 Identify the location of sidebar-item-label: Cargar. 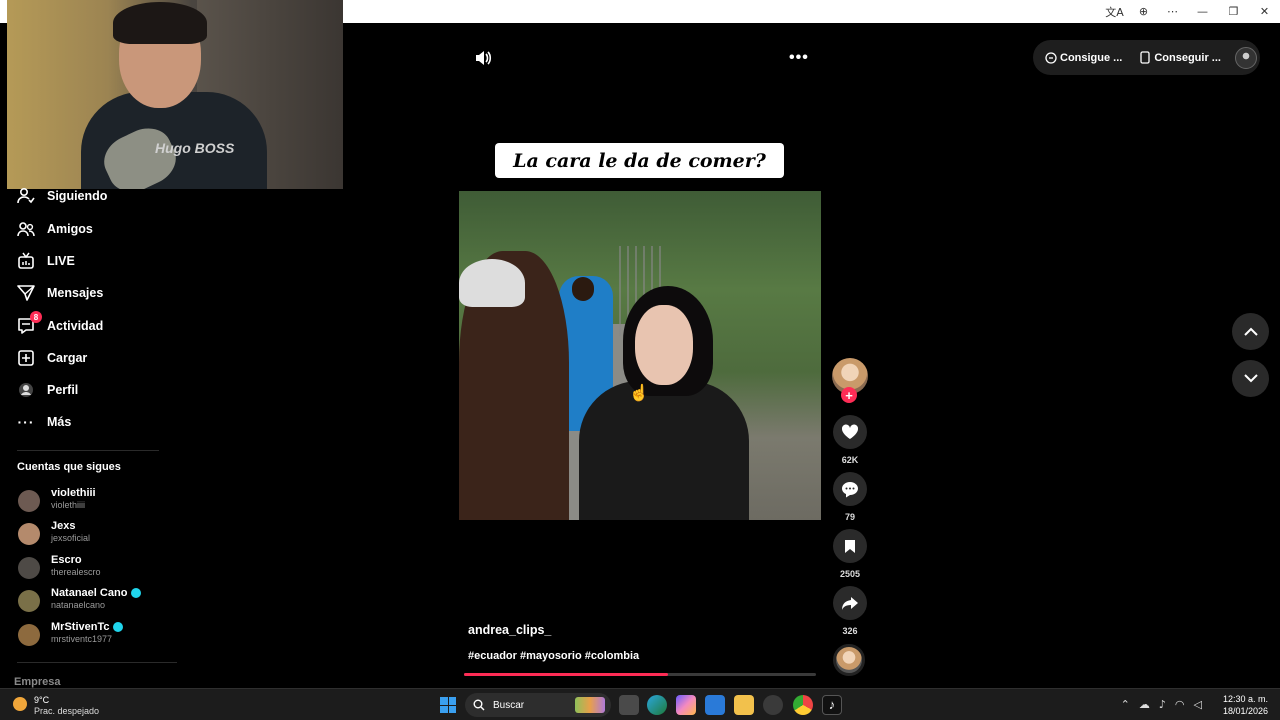
(67, 358).